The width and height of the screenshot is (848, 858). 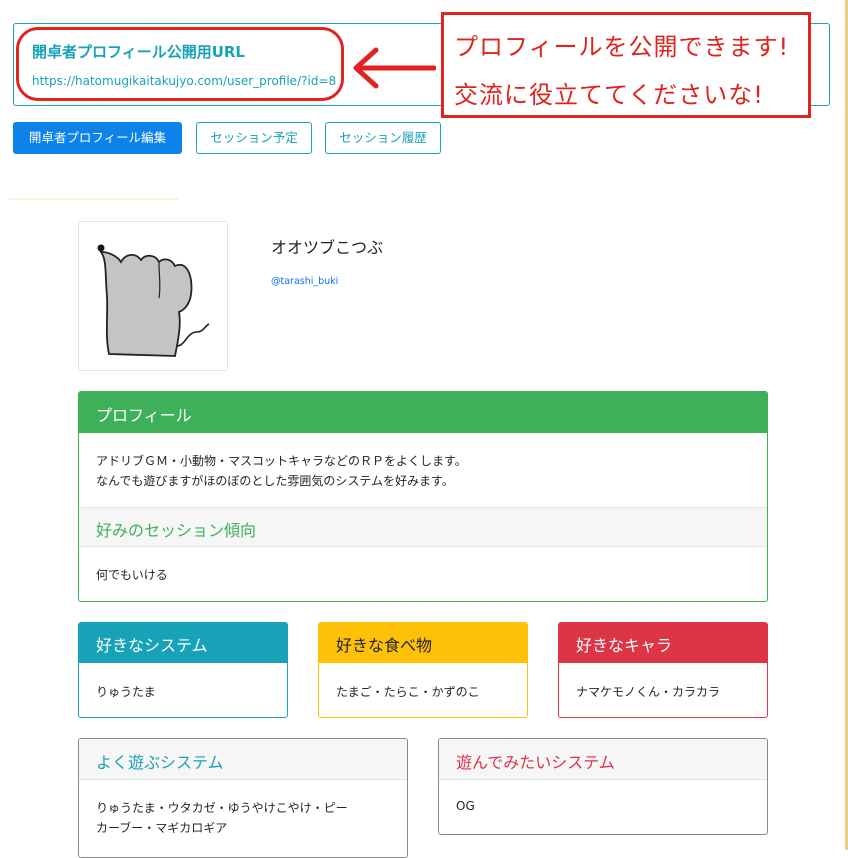 What do you see at coordinates (408, 692) in the screenshot?
I see `favorite-food-value: たまご・たらこ・かずのこ` at bounding box center [408, 692].